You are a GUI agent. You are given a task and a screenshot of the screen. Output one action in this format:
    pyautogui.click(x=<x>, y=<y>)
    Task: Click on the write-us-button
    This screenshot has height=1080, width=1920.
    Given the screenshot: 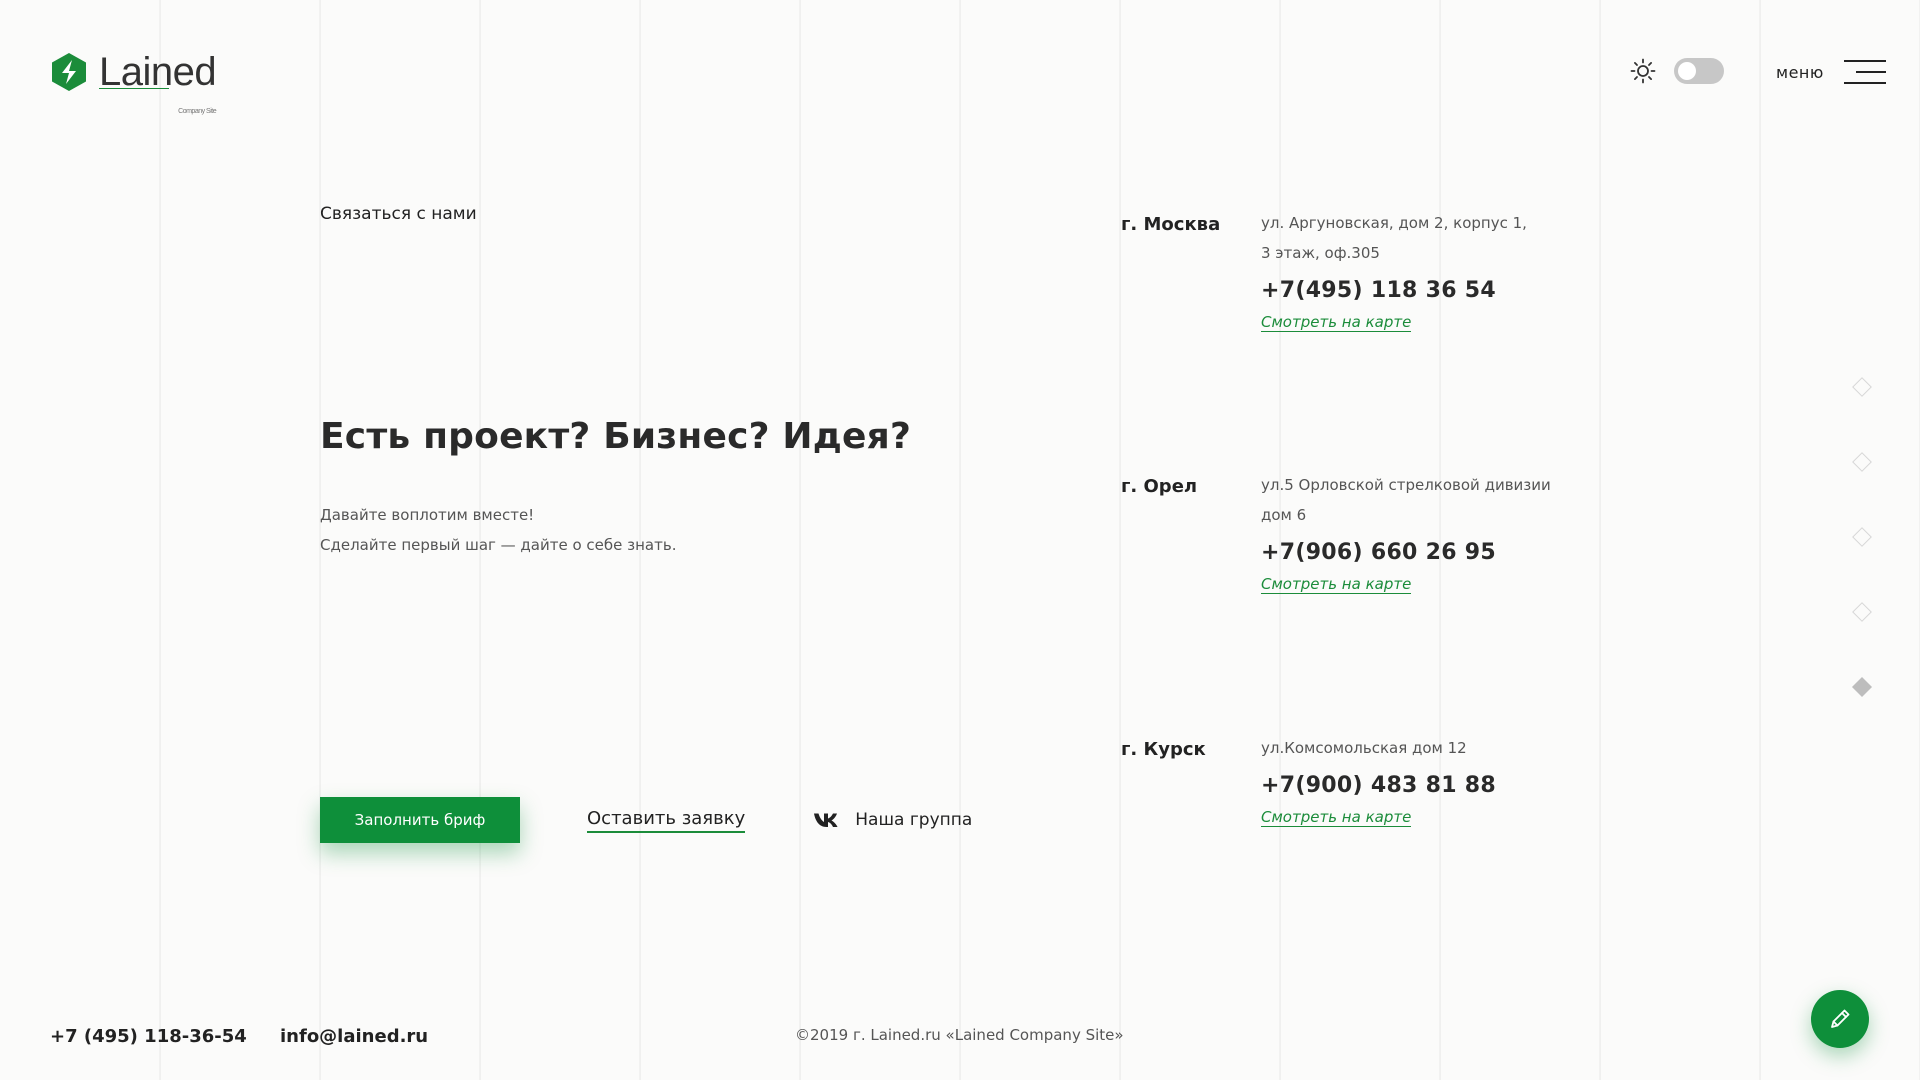 What is the action you would take?
    pyautogui.click(x=1840, y=1019)
    